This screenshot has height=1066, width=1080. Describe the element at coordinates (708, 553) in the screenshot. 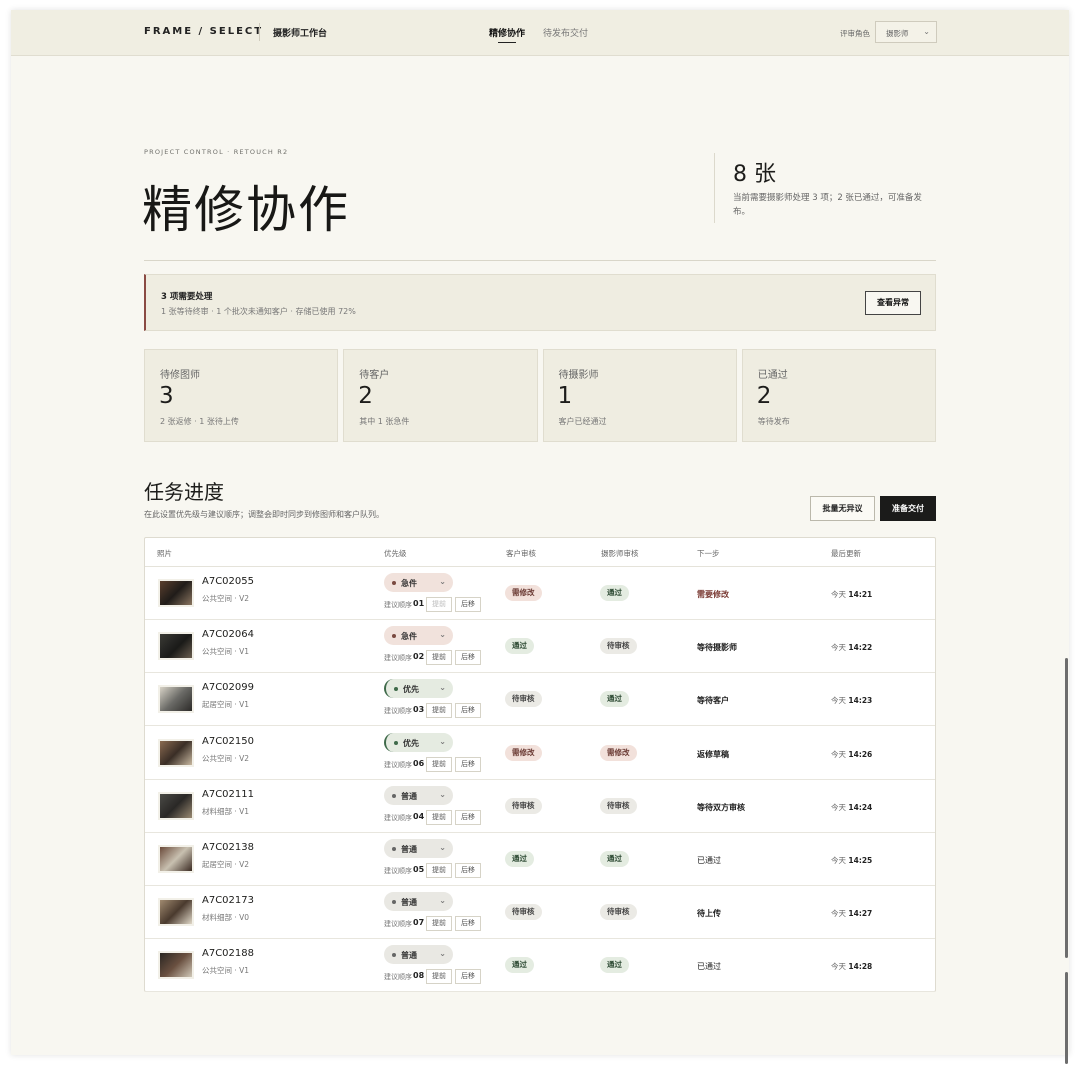

I see `col-next-step: 下一步` at that location.